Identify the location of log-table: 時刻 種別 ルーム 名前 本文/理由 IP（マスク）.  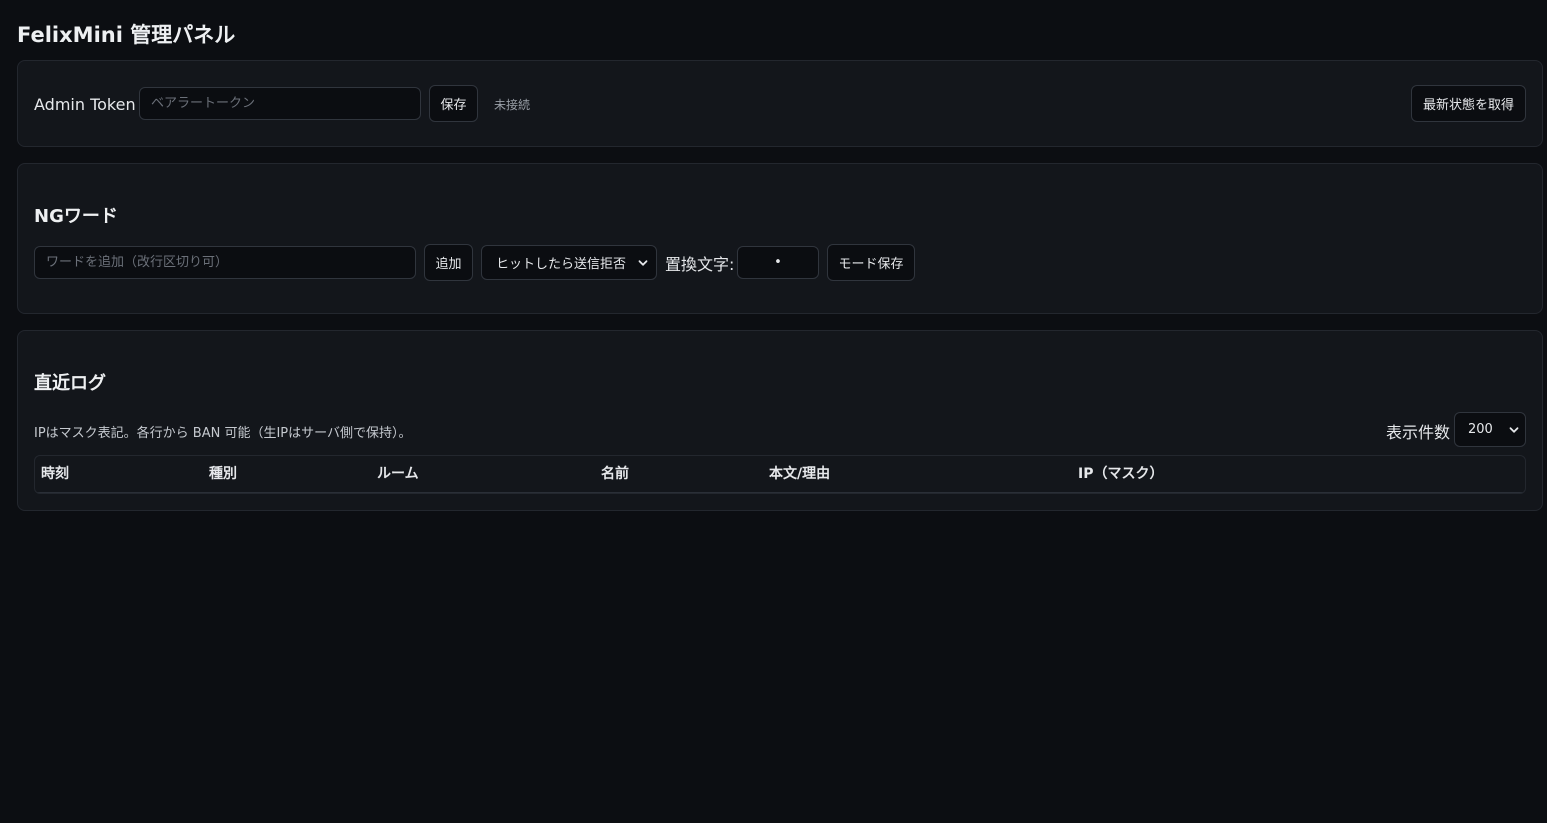
(780, 474).